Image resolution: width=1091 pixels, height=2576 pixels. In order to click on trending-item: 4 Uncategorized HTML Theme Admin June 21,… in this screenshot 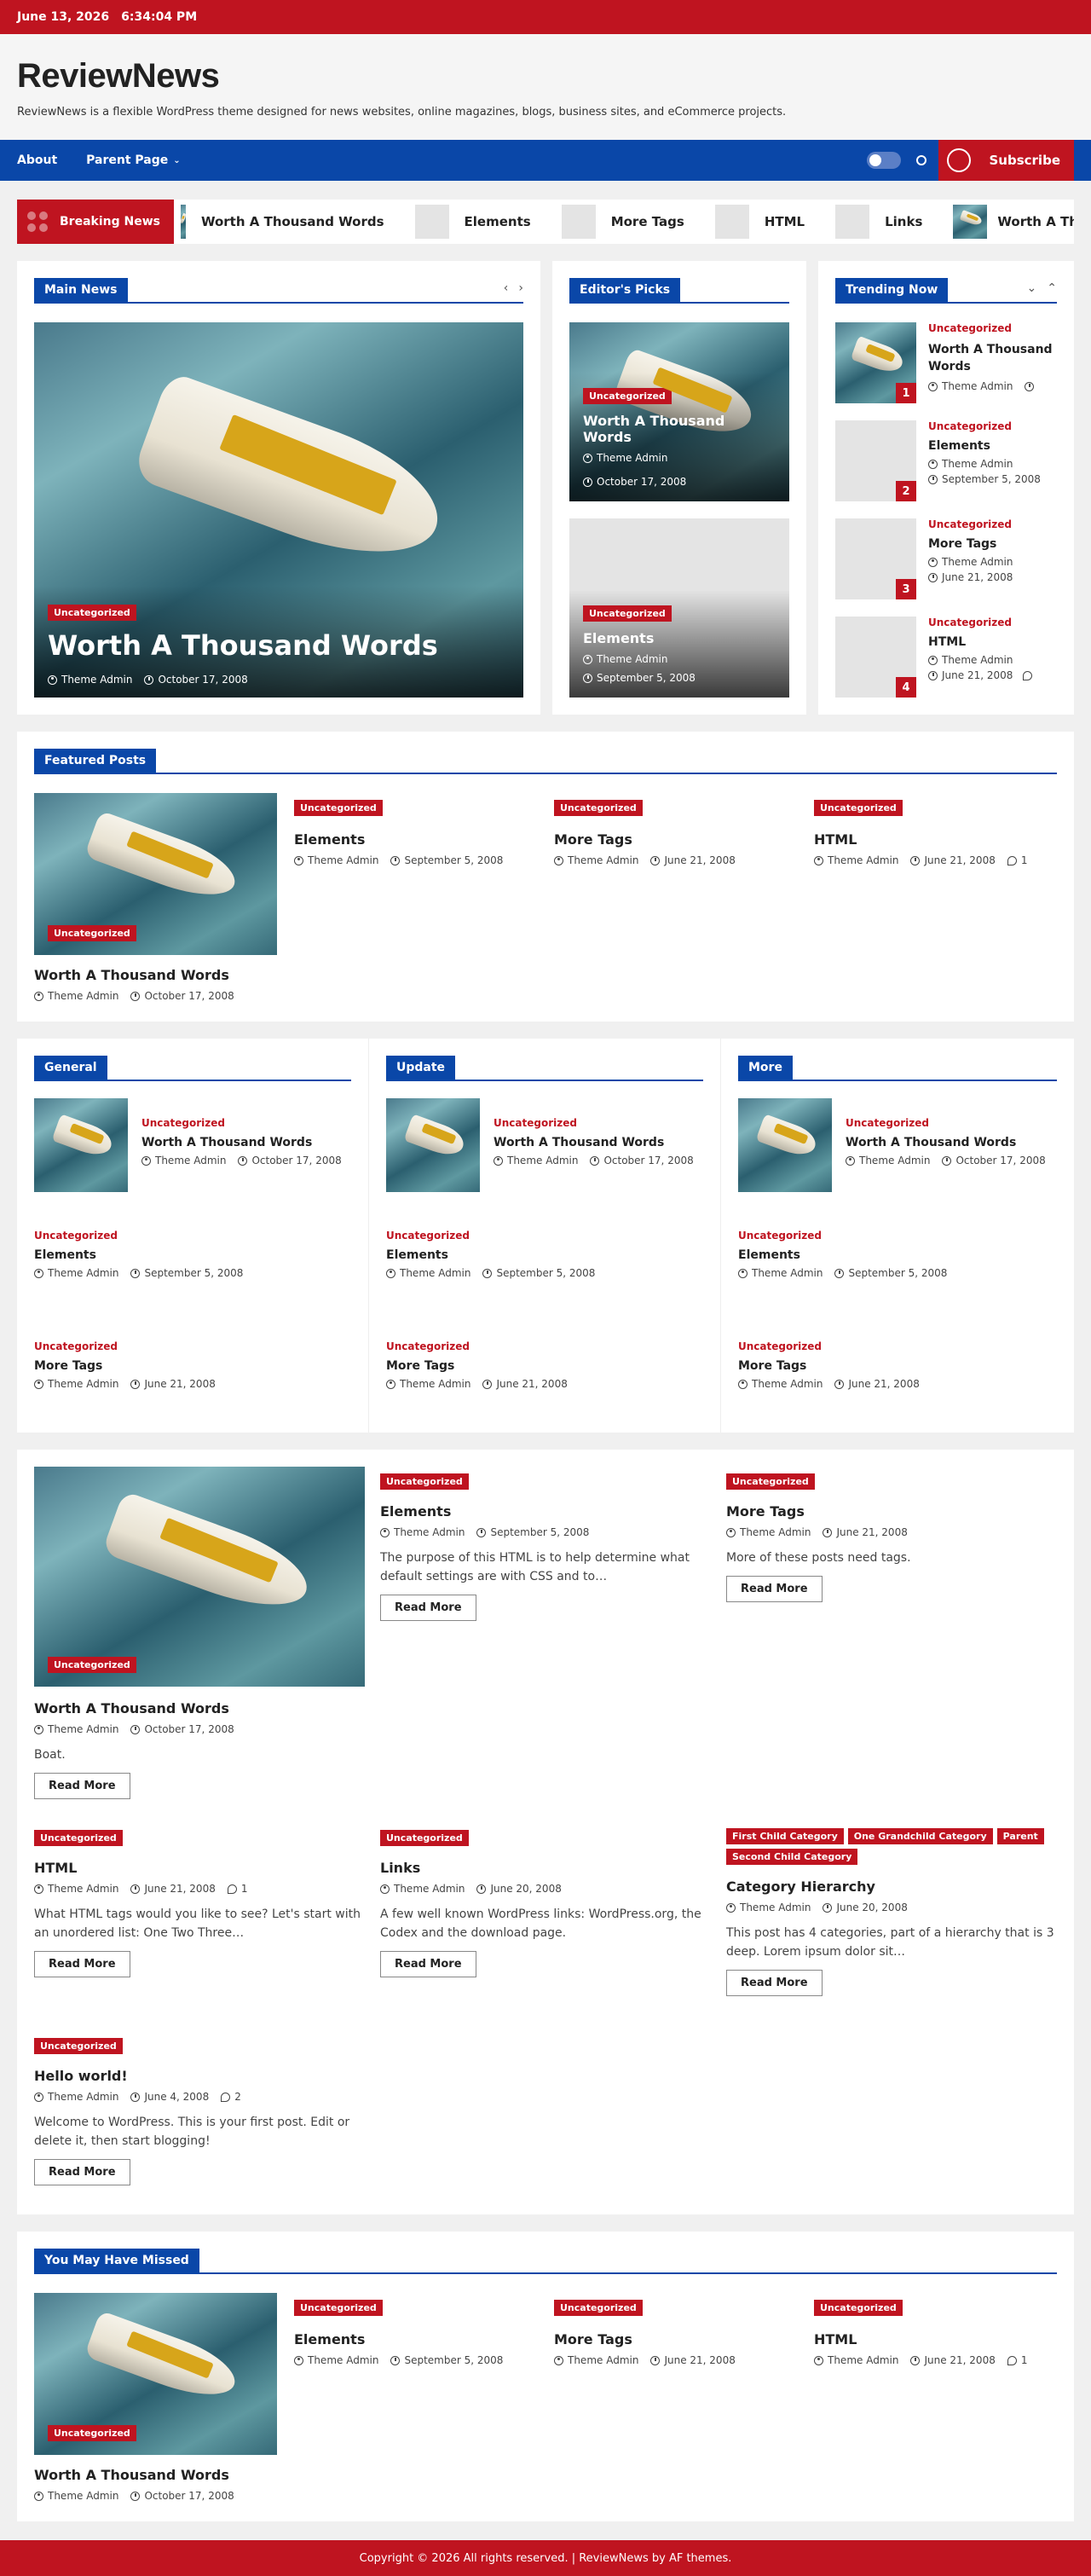, I will do `click(946, 657)`.